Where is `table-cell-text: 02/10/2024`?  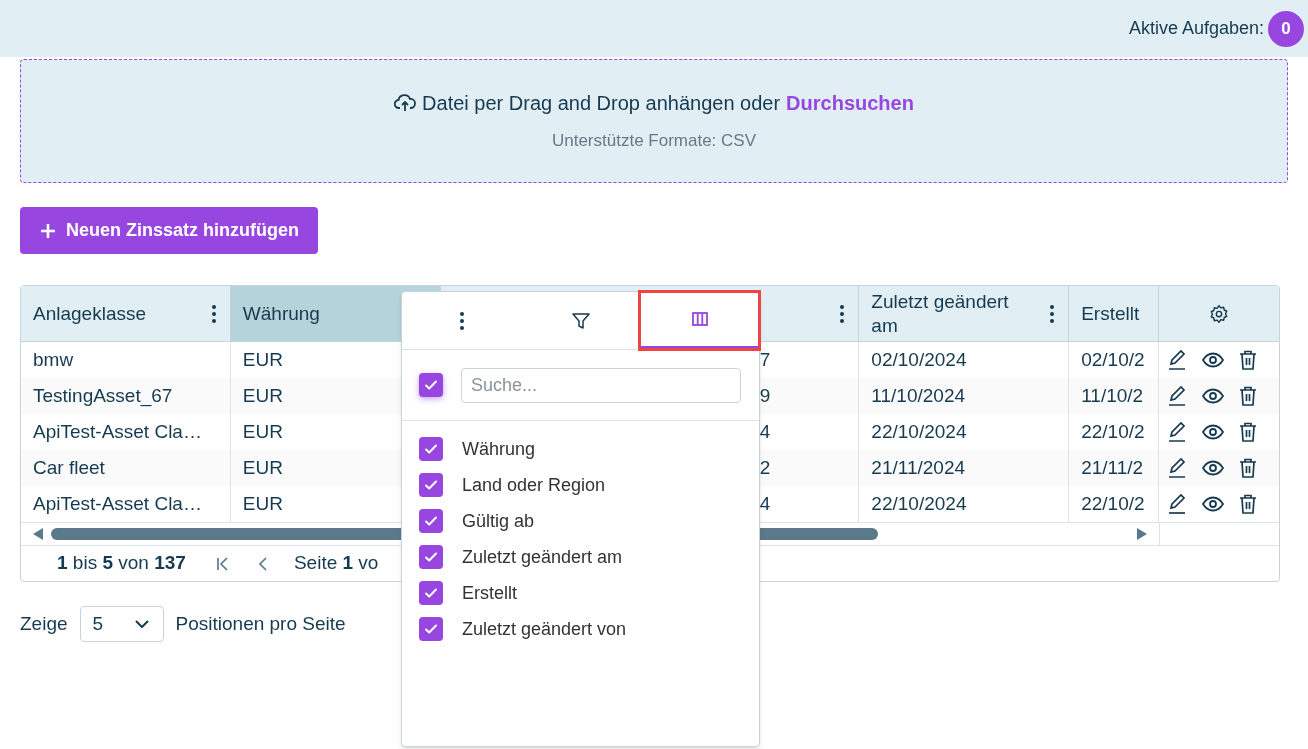 table-cell-text: 02/10/2024 is located at coordinates (919, 359).